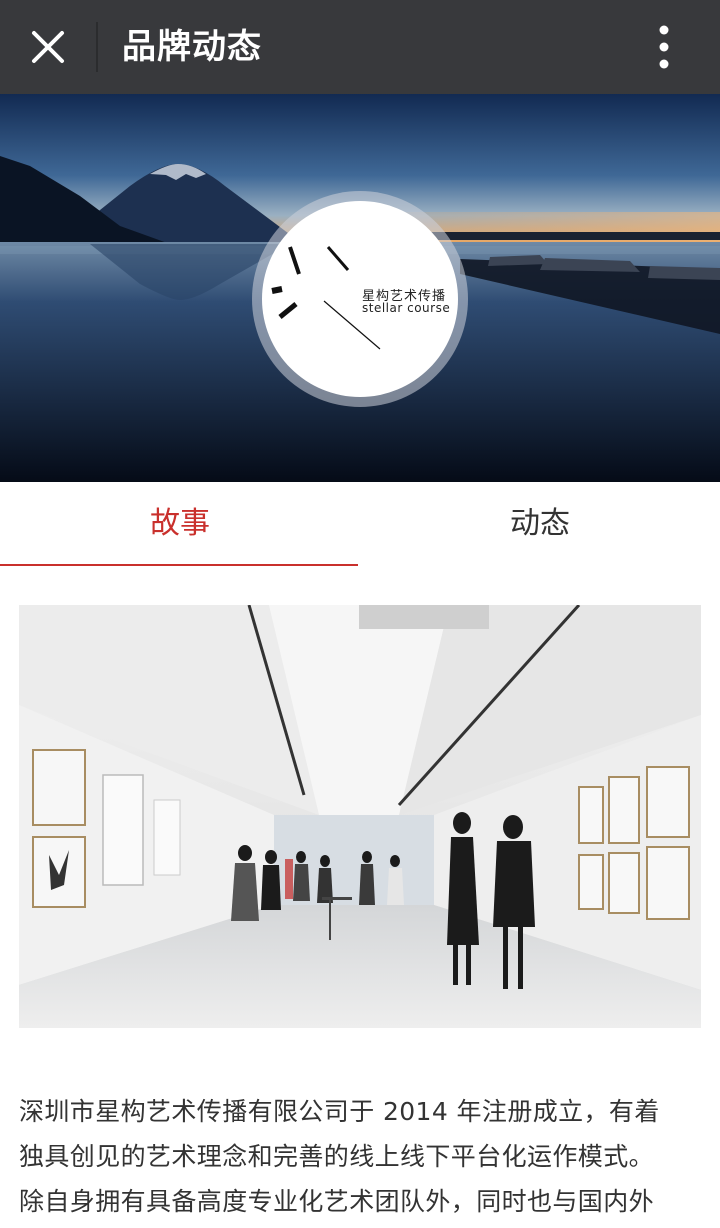 This screenshot has height=1228, width=720. Describe the element at coordinates (339, 1111) in the screenshot. I see `article-line: 深圳市星构艺术传播有限公司于 2014 年注册成立，有着` at that location.